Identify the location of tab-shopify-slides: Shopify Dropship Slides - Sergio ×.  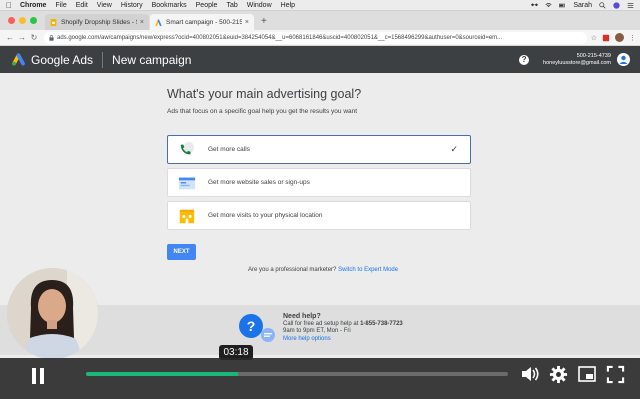
(97, 22).